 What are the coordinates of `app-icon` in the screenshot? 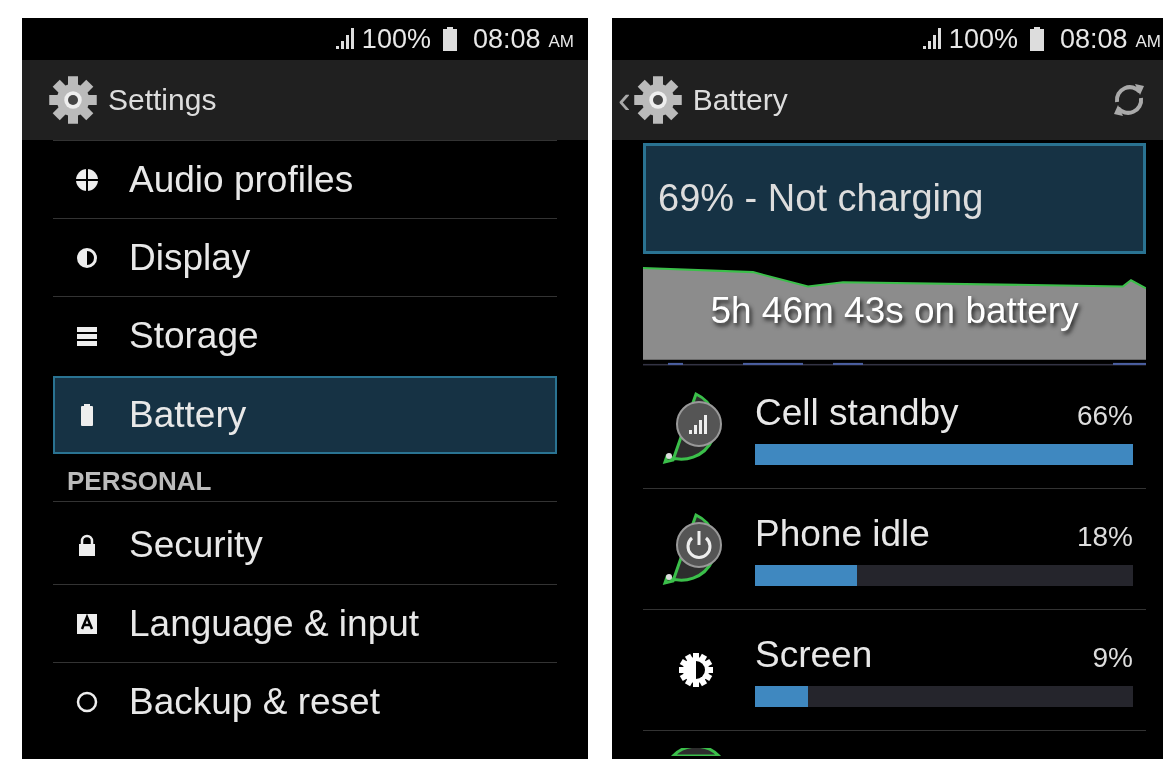 It's located at (696, 752).